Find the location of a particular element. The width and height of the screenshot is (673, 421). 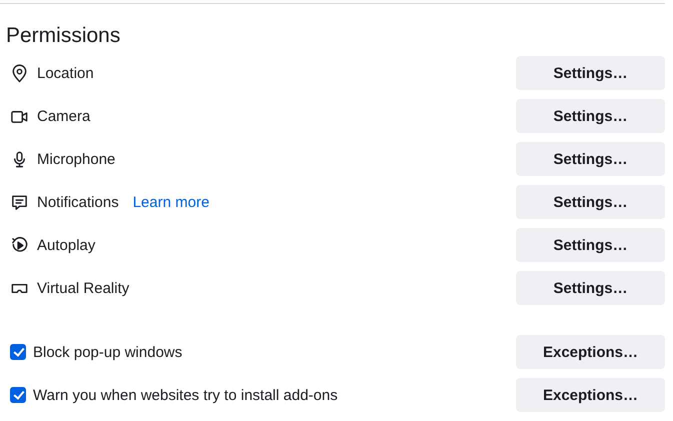

permission-label: Microphone is located at coordinates (76, 159).